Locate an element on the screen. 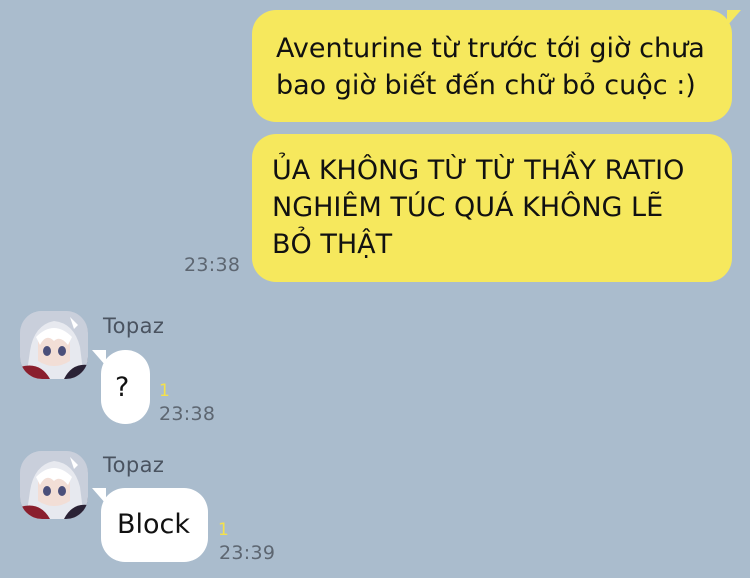 This screenshot has height=578, width=750. incoming-message-bubble: Block is located at coordinates (150, 525).